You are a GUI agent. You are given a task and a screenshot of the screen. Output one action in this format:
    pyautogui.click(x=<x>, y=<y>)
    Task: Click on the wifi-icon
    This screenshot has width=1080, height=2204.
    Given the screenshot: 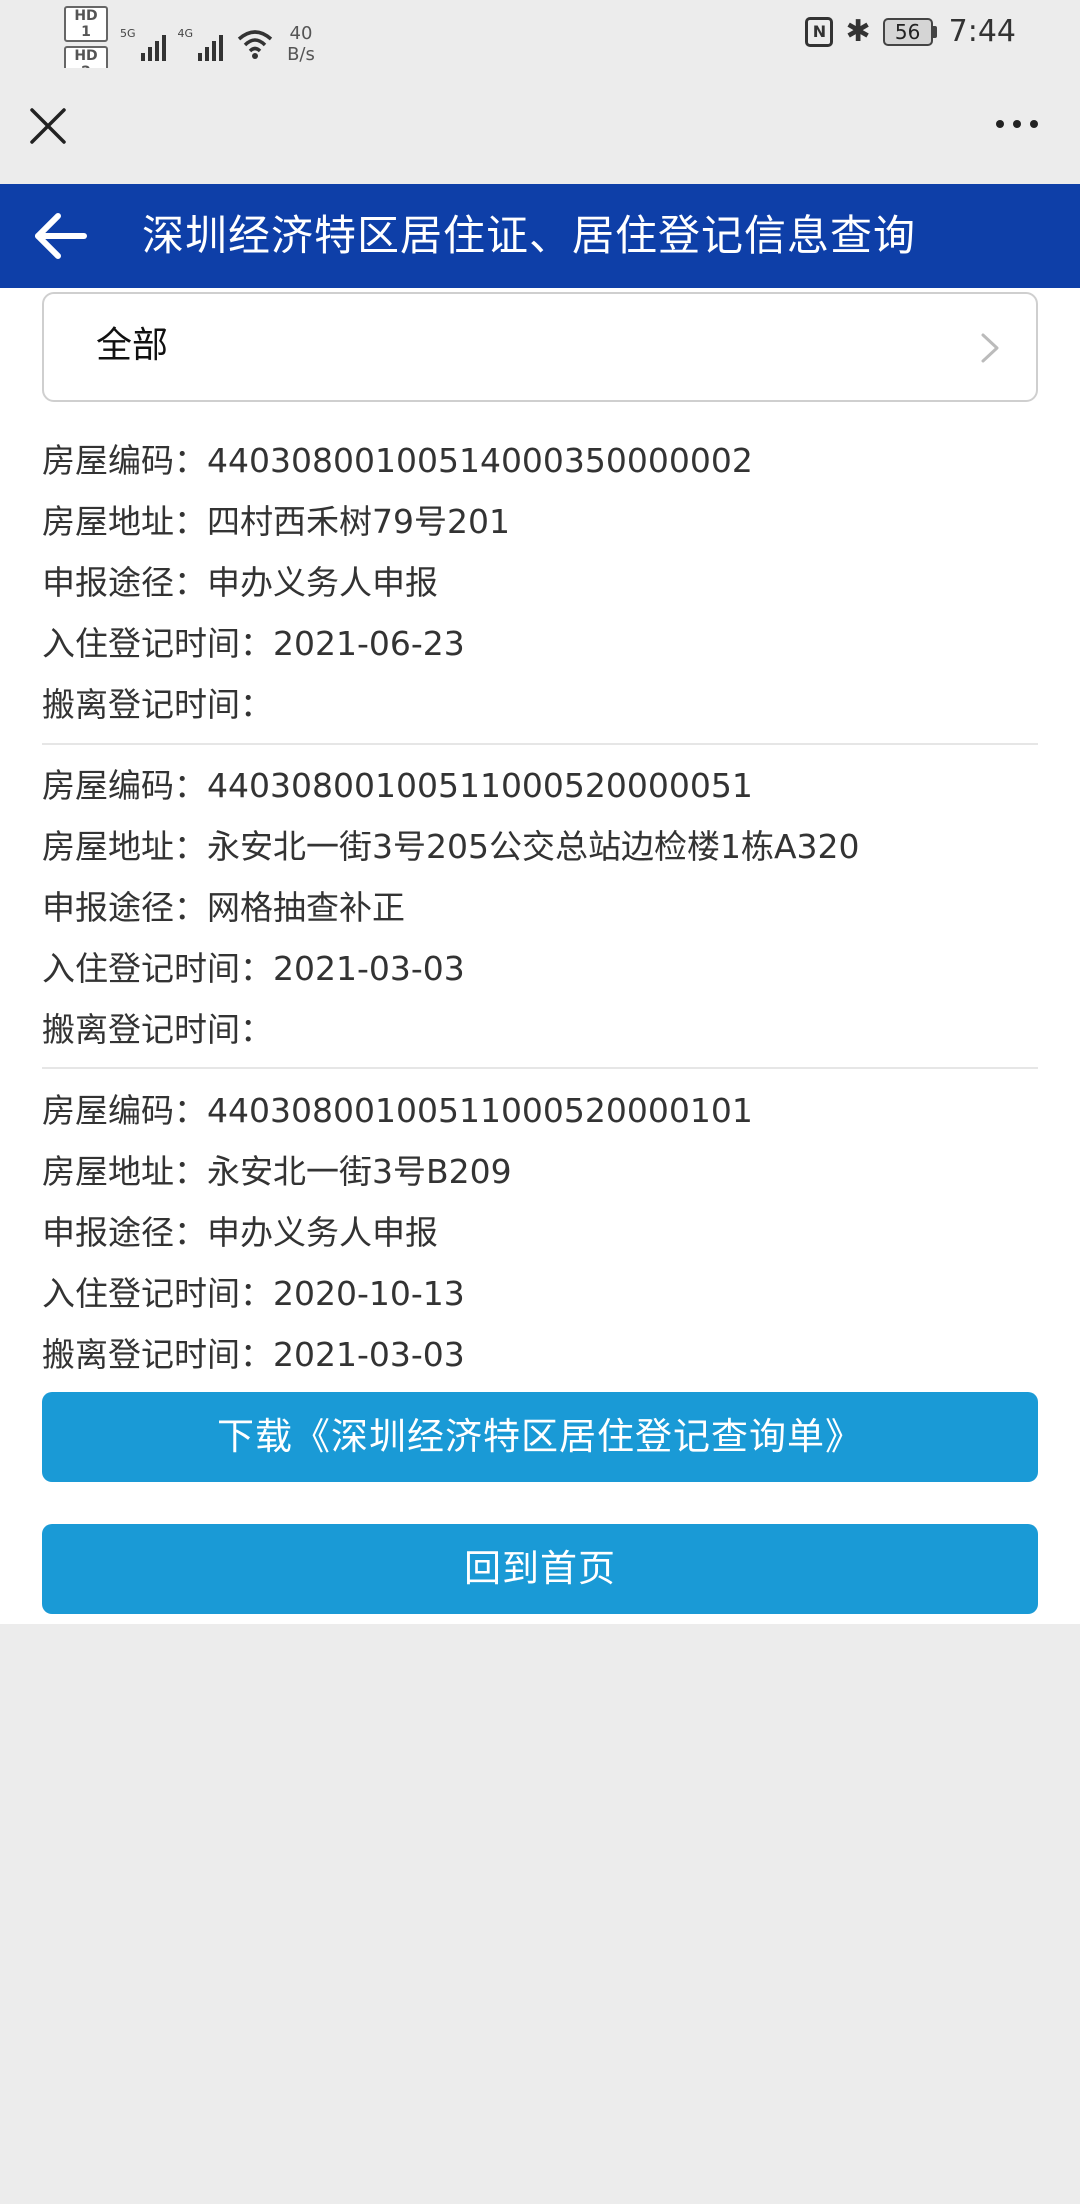 What is the action you would take?
    pyautogui.click(x=255, y=44)
    